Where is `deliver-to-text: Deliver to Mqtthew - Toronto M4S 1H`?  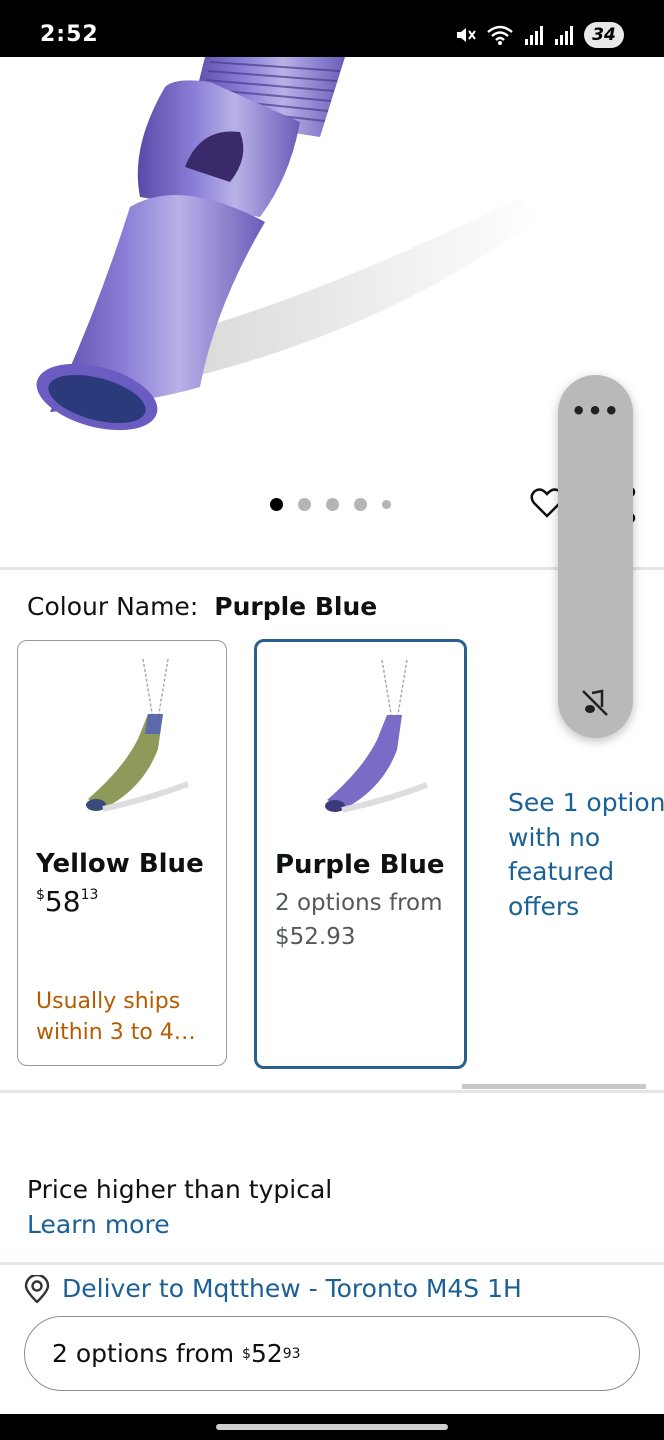 deliver-to-text: Deliver to Mqtthew - Toronto M4S 1H is located at coordinates (292, 1288).